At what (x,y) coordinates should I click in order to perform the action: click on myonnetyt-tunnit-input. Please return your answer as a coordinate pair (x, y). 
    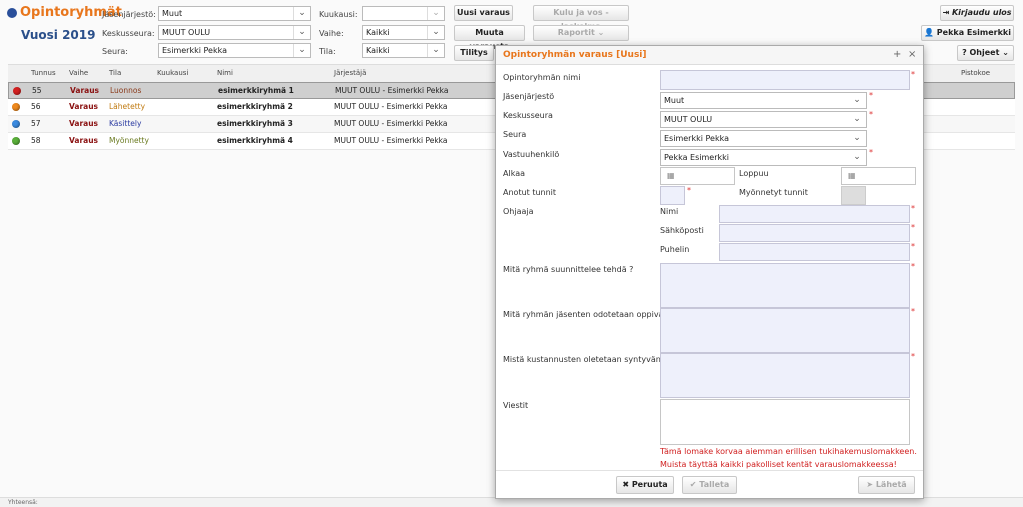
    Looking at the image, I should click on (853, 195).